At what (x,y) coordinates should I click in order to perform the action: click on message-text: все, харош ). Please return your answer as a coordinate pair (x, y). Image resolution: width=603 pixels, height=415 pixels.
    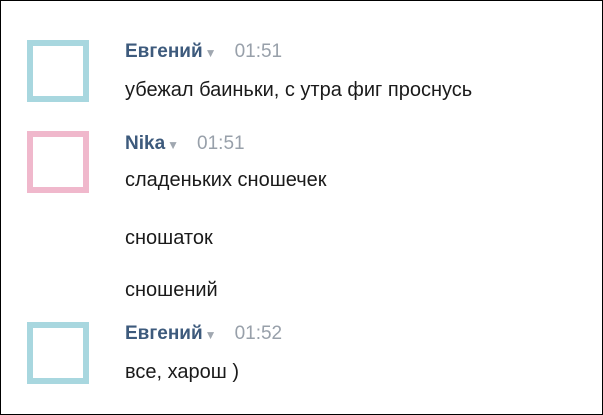
    Looking at the image, I should click on (182, 372).